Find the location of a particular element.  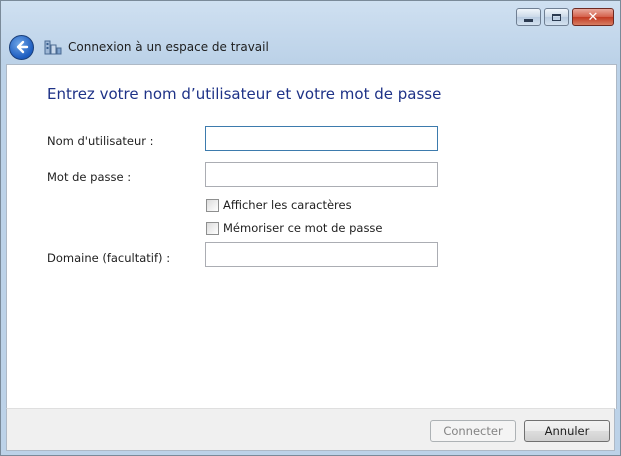

close-icon: ✕ is located at coordinates (593, 17).